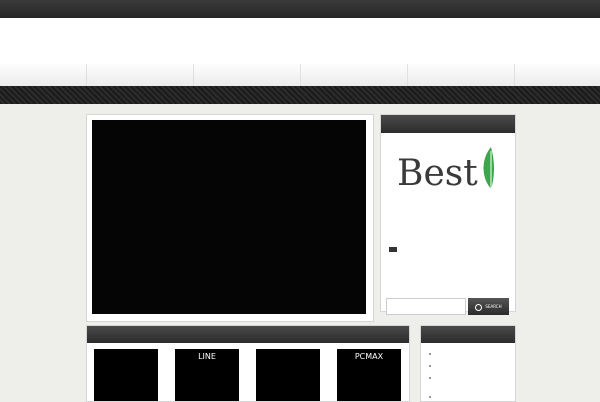 The width and height of the screenshot is (600, 402). I want to click on slider-thumbnails, so click(231, 299).